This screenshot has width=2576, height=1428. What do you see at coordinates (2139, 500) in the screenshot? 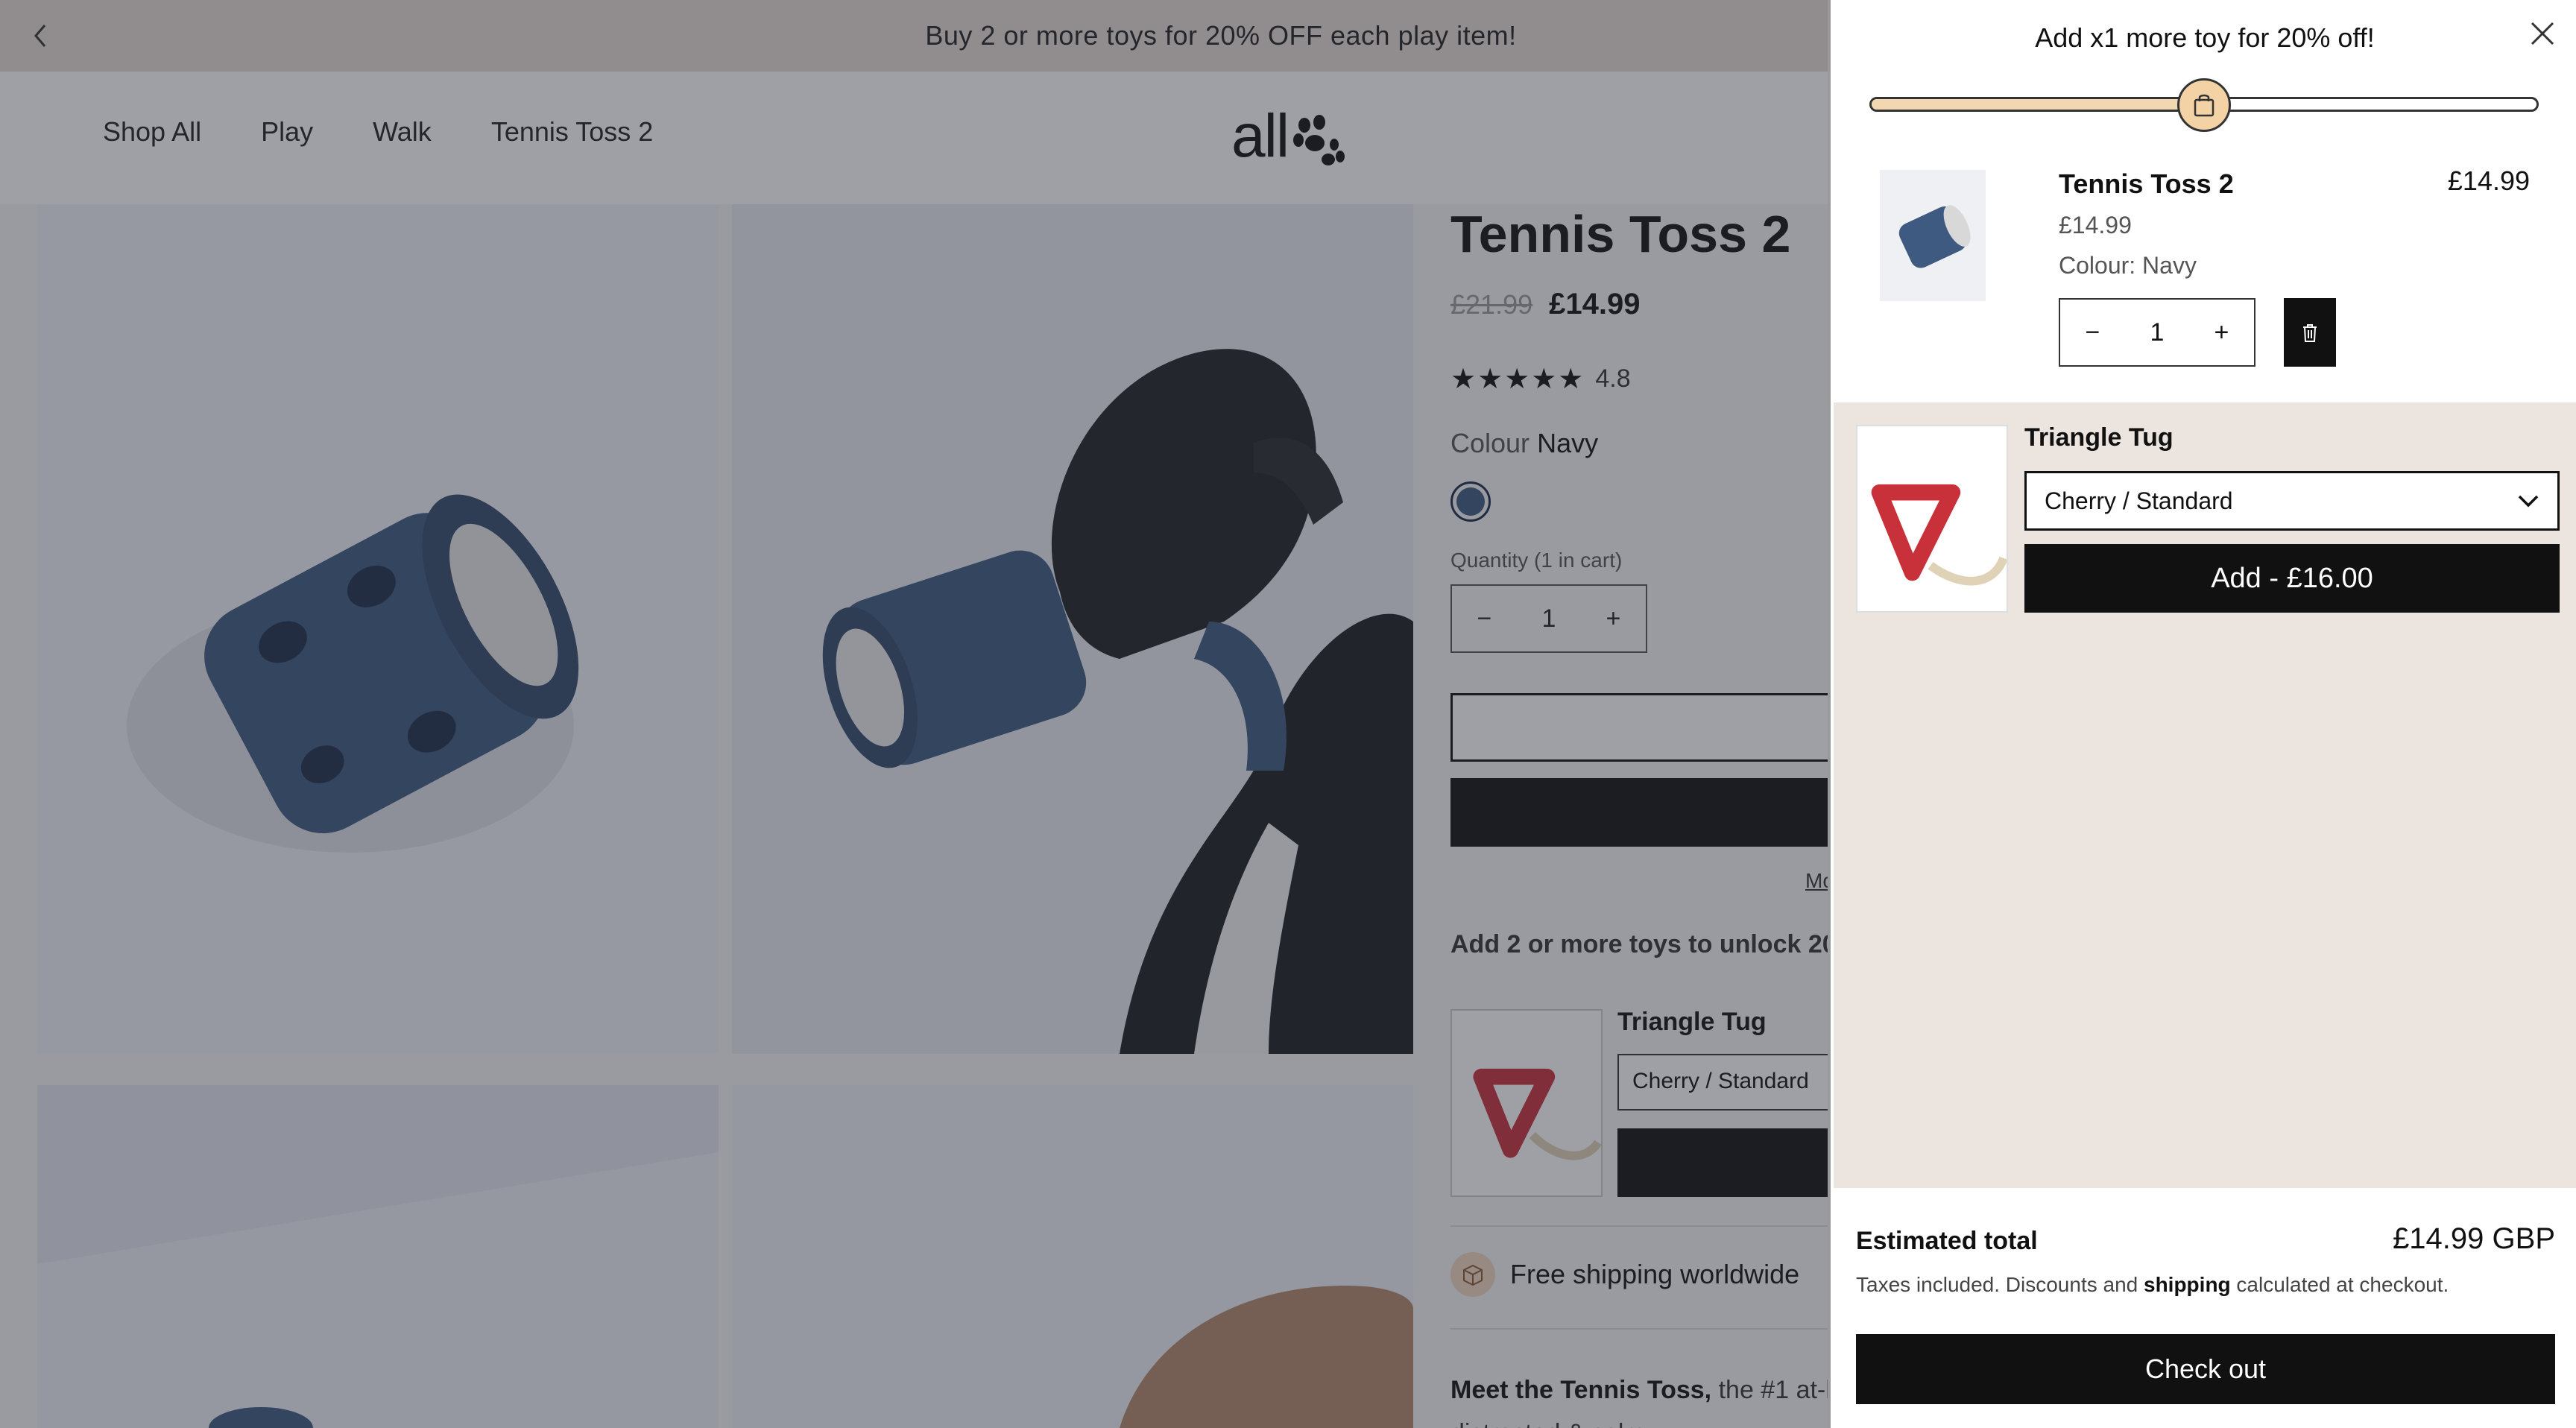
I see `cart-upsell-variant-value: Cherry / Standard` at bounding box center [2139, 500].